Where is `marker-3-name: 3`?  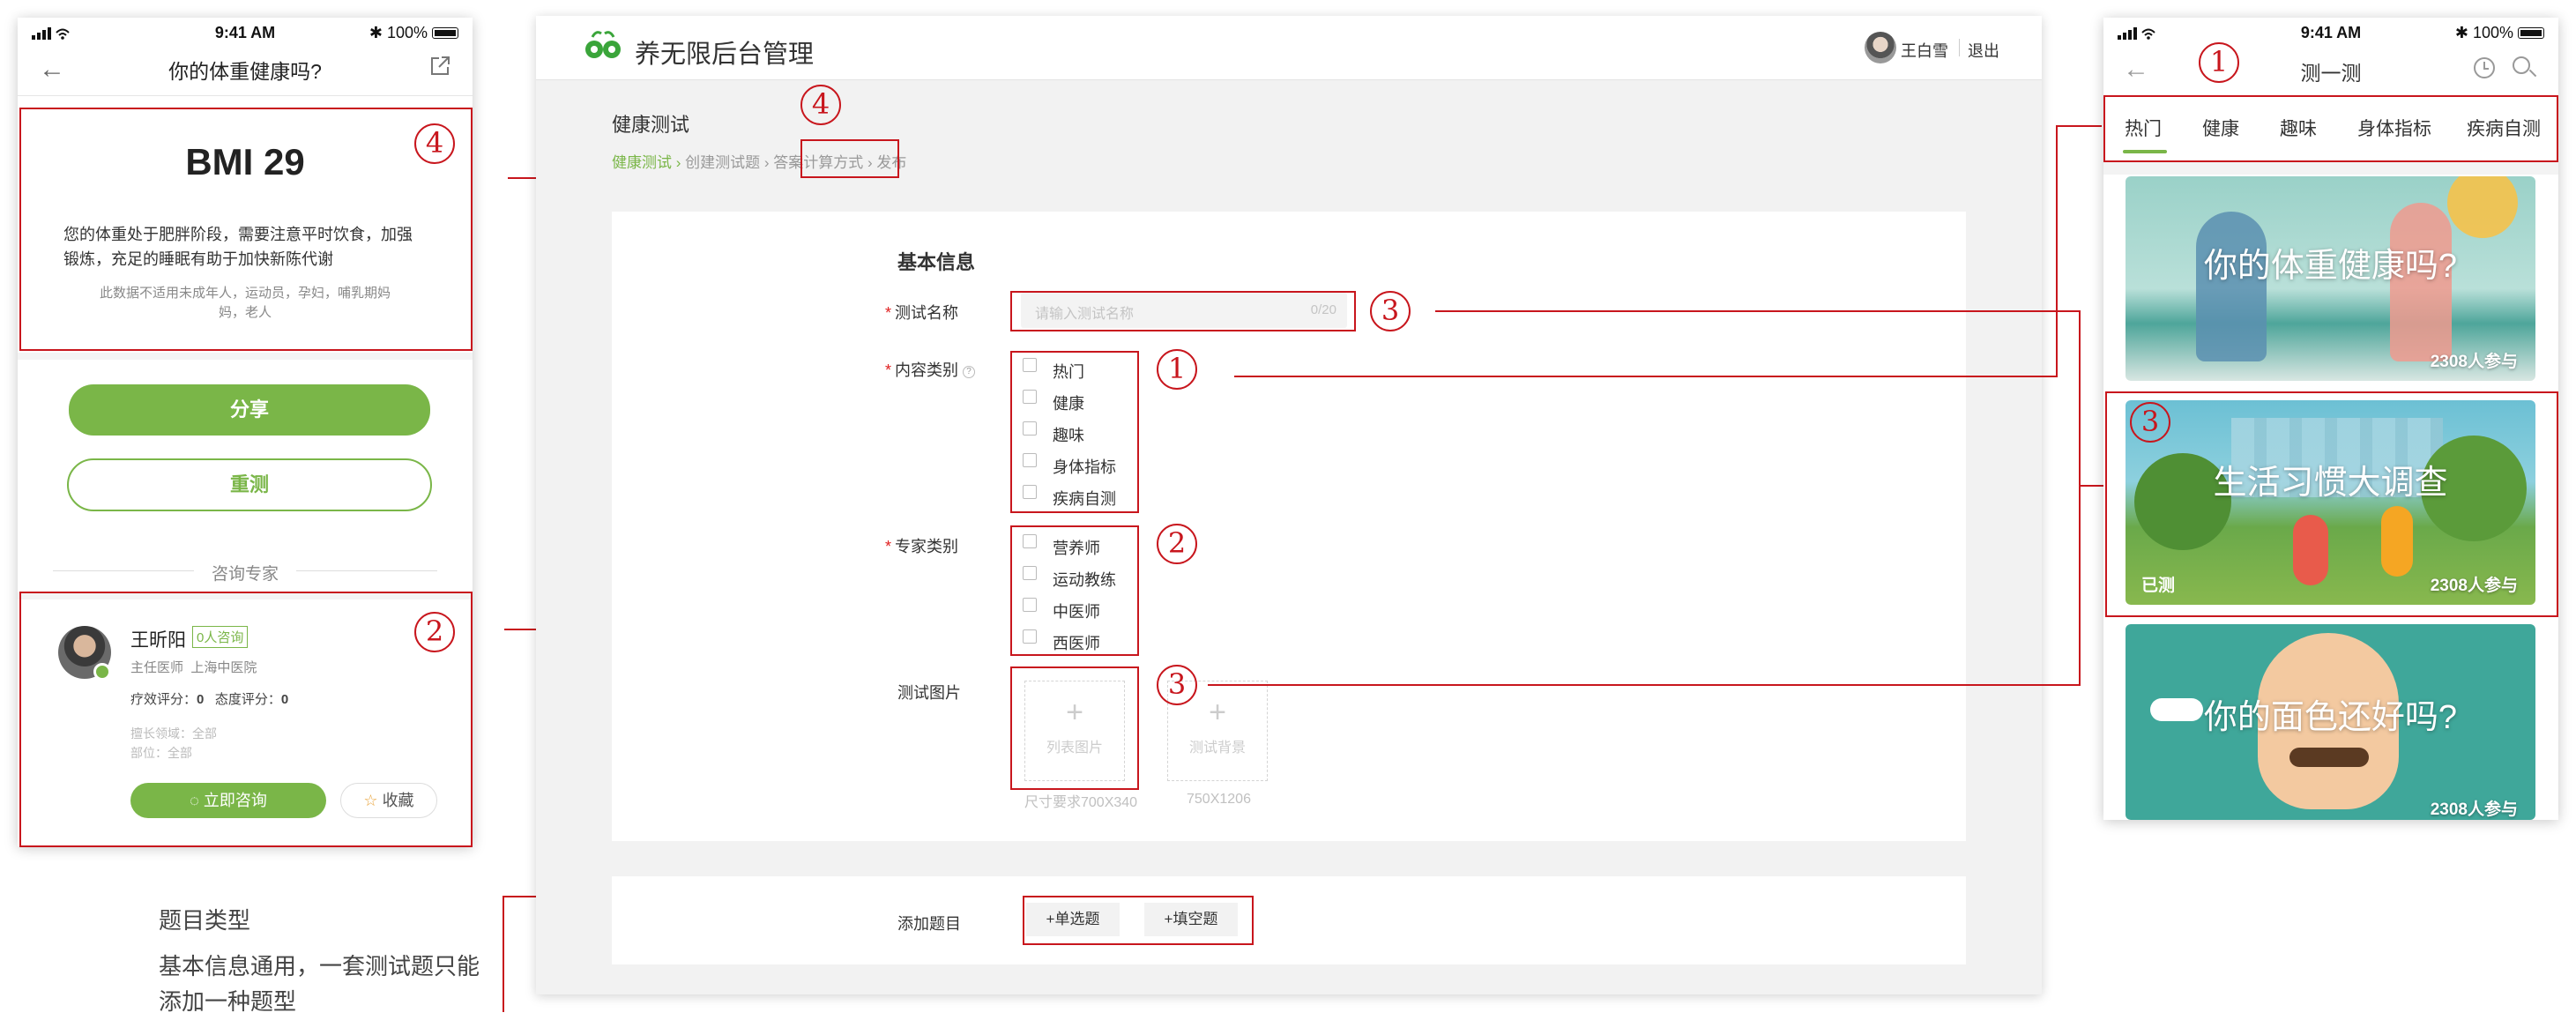 marker-3-name: 3 is located at coordinates (1390, 311).